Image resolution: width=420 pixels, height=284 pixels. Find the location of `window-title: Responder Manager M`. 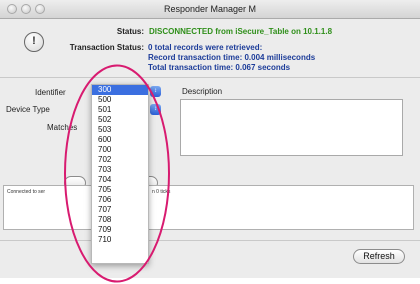

window-title: Responder Manager M is located at coordinates (210, 9).